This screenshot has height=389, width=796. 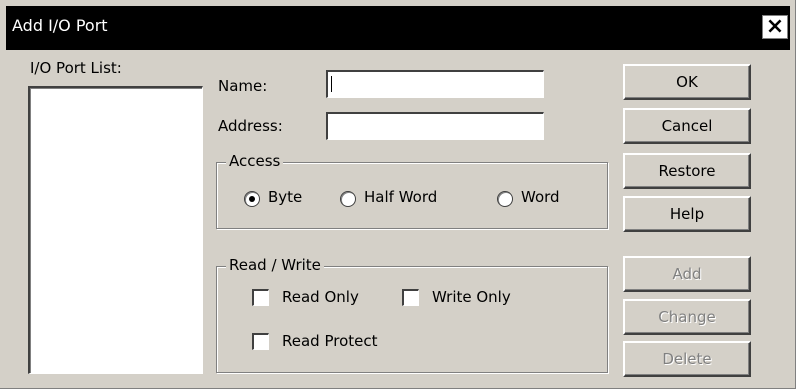 I want to click on close-button: ×, so click(x=775, y=27).